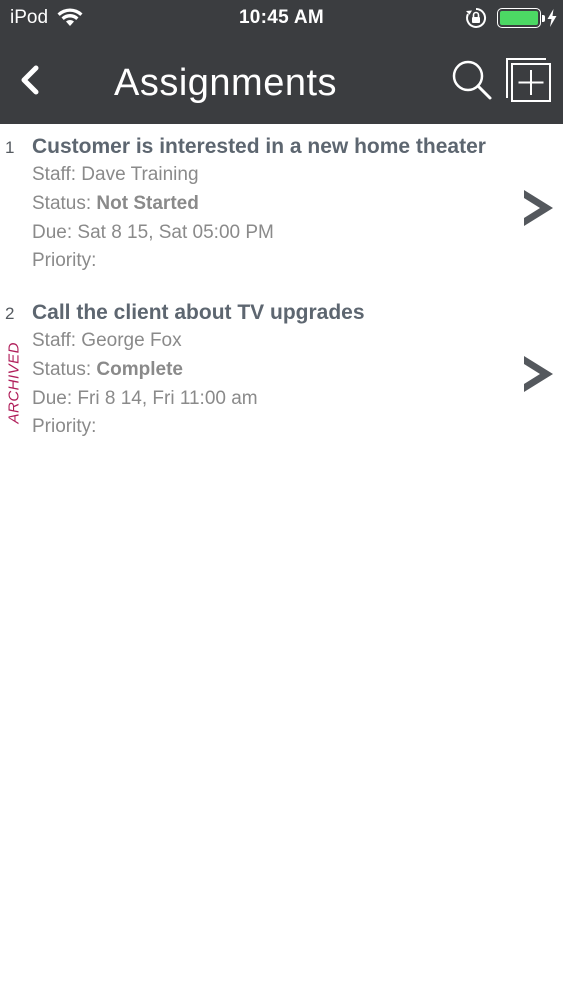 Image resolution: width=563 pixels, height=1000 pixels. I want to click on row-number: 2, so click(10, 313).